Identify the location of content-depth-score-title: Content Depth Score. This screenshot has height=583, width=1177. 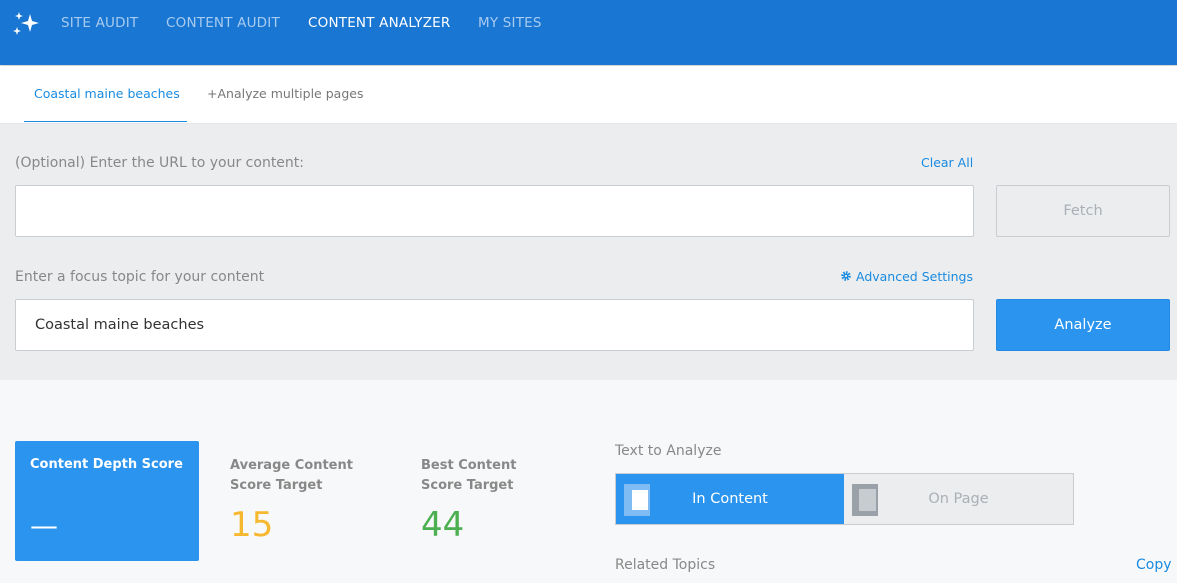
(106, 464).